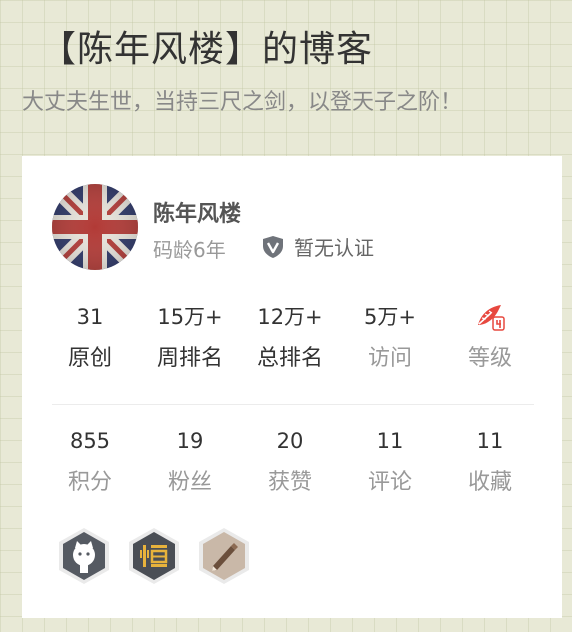 Image resolution: width=572 pixels, height=632 pixels. What do you see at coordinates (490, 317) in the screenshot?
I see `level-feather-icon` at bounding box center [490, 317].